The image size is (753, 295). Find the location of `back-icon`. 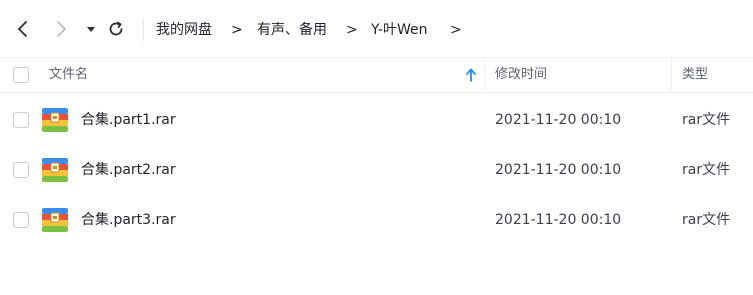

back-icon is located at coordinates (22, 29).